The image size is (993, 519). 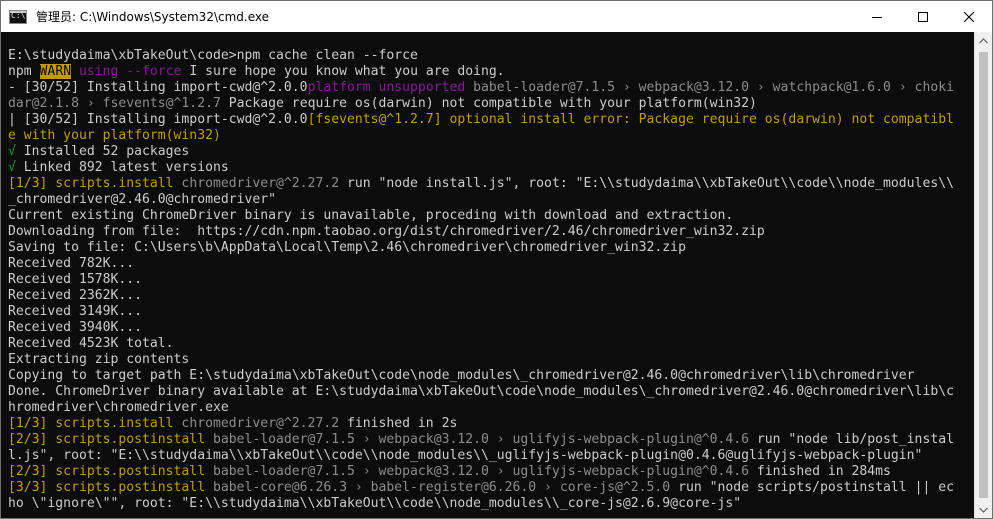 I want to click on warn-badge: WARN, so click(x=55, y=71).